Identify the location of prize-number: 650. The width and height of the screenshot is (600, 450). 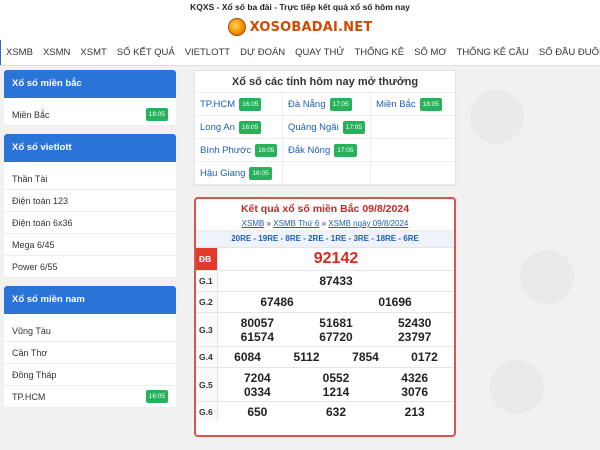
(257, 412).